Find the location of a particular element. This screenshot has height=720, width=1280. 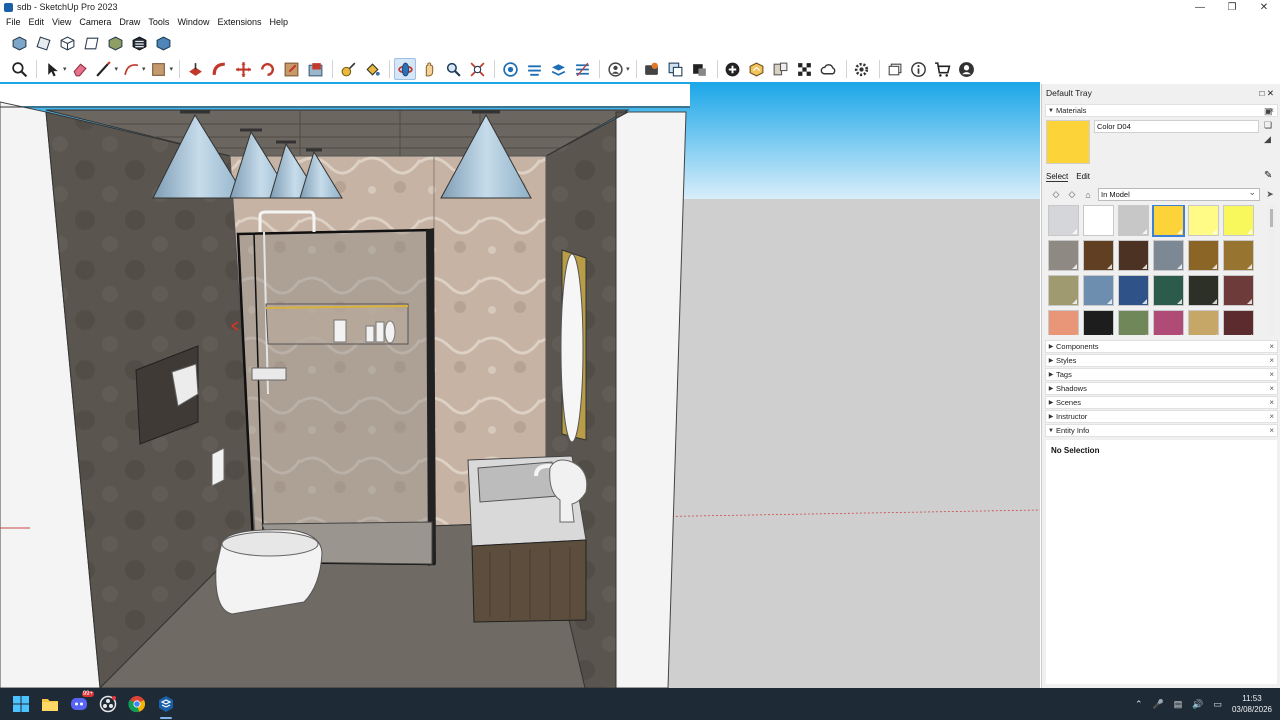

tab-select: Select is located at coordinates (1057, 177).